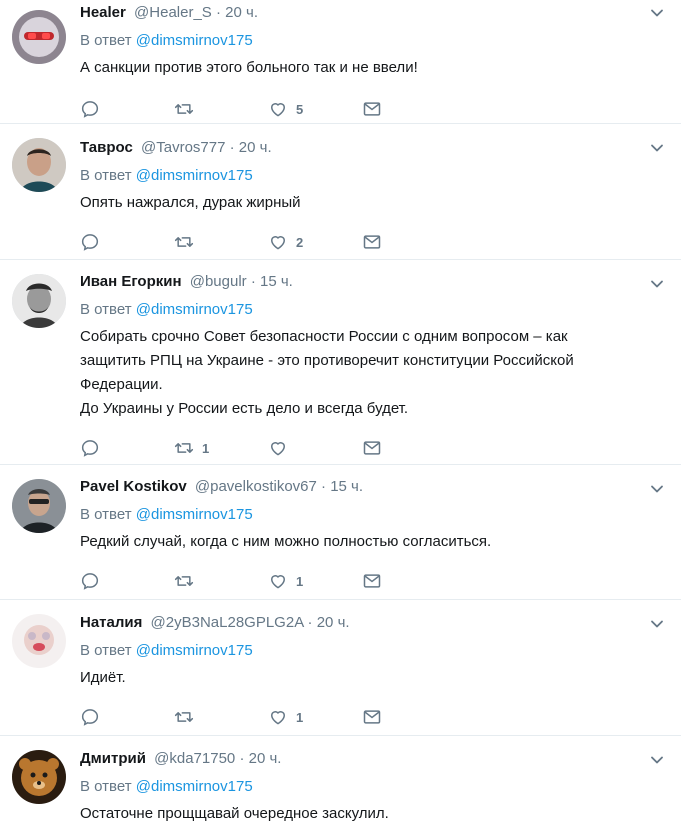 This screenshot has height=829, width=681. I want to click on tweet-fullname: Pavel Kostikov, so click(133, 486).